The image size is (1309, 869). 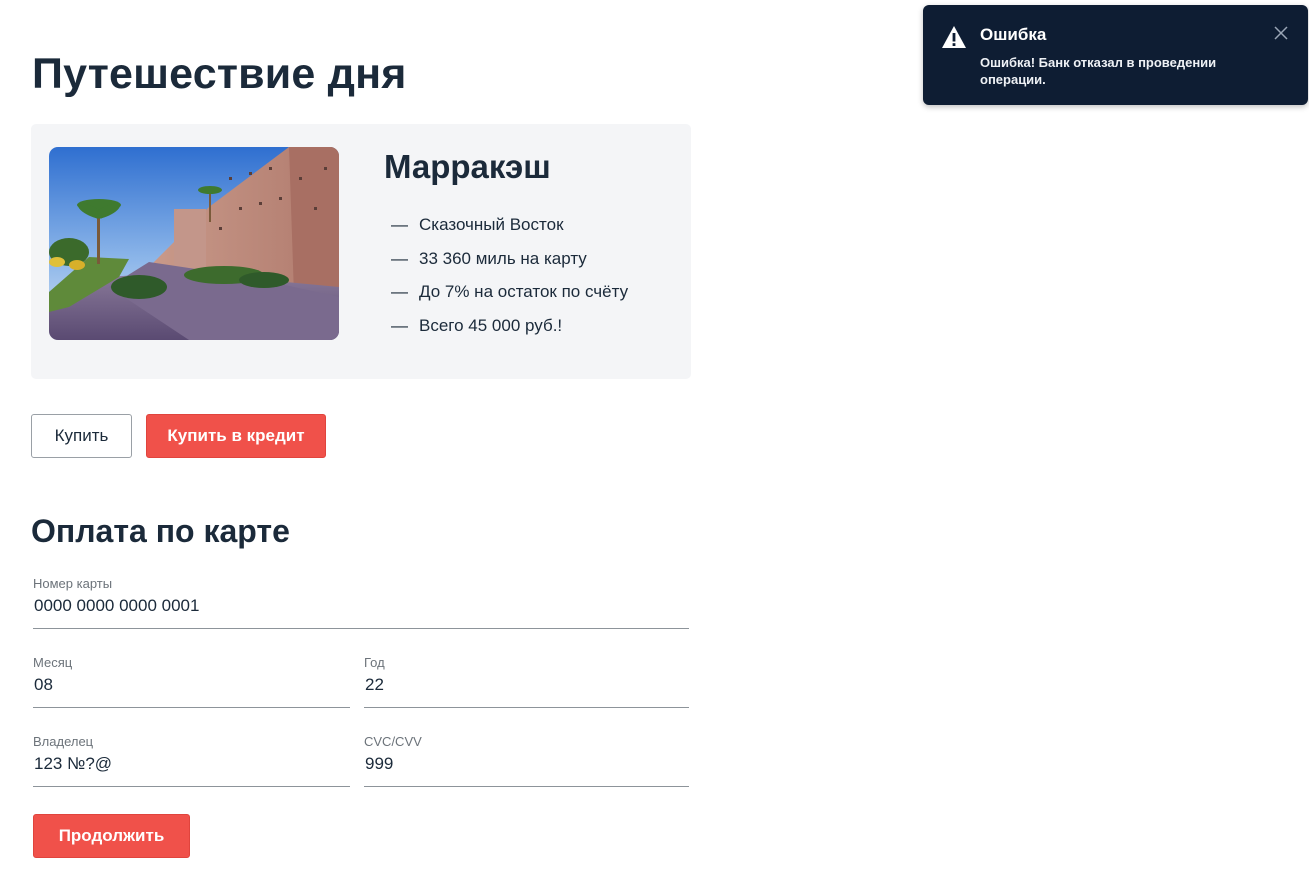 What do you see at coordinates (526, 763) in the screenshot?
I see `cvc-input` at bounding box center [526, 763].